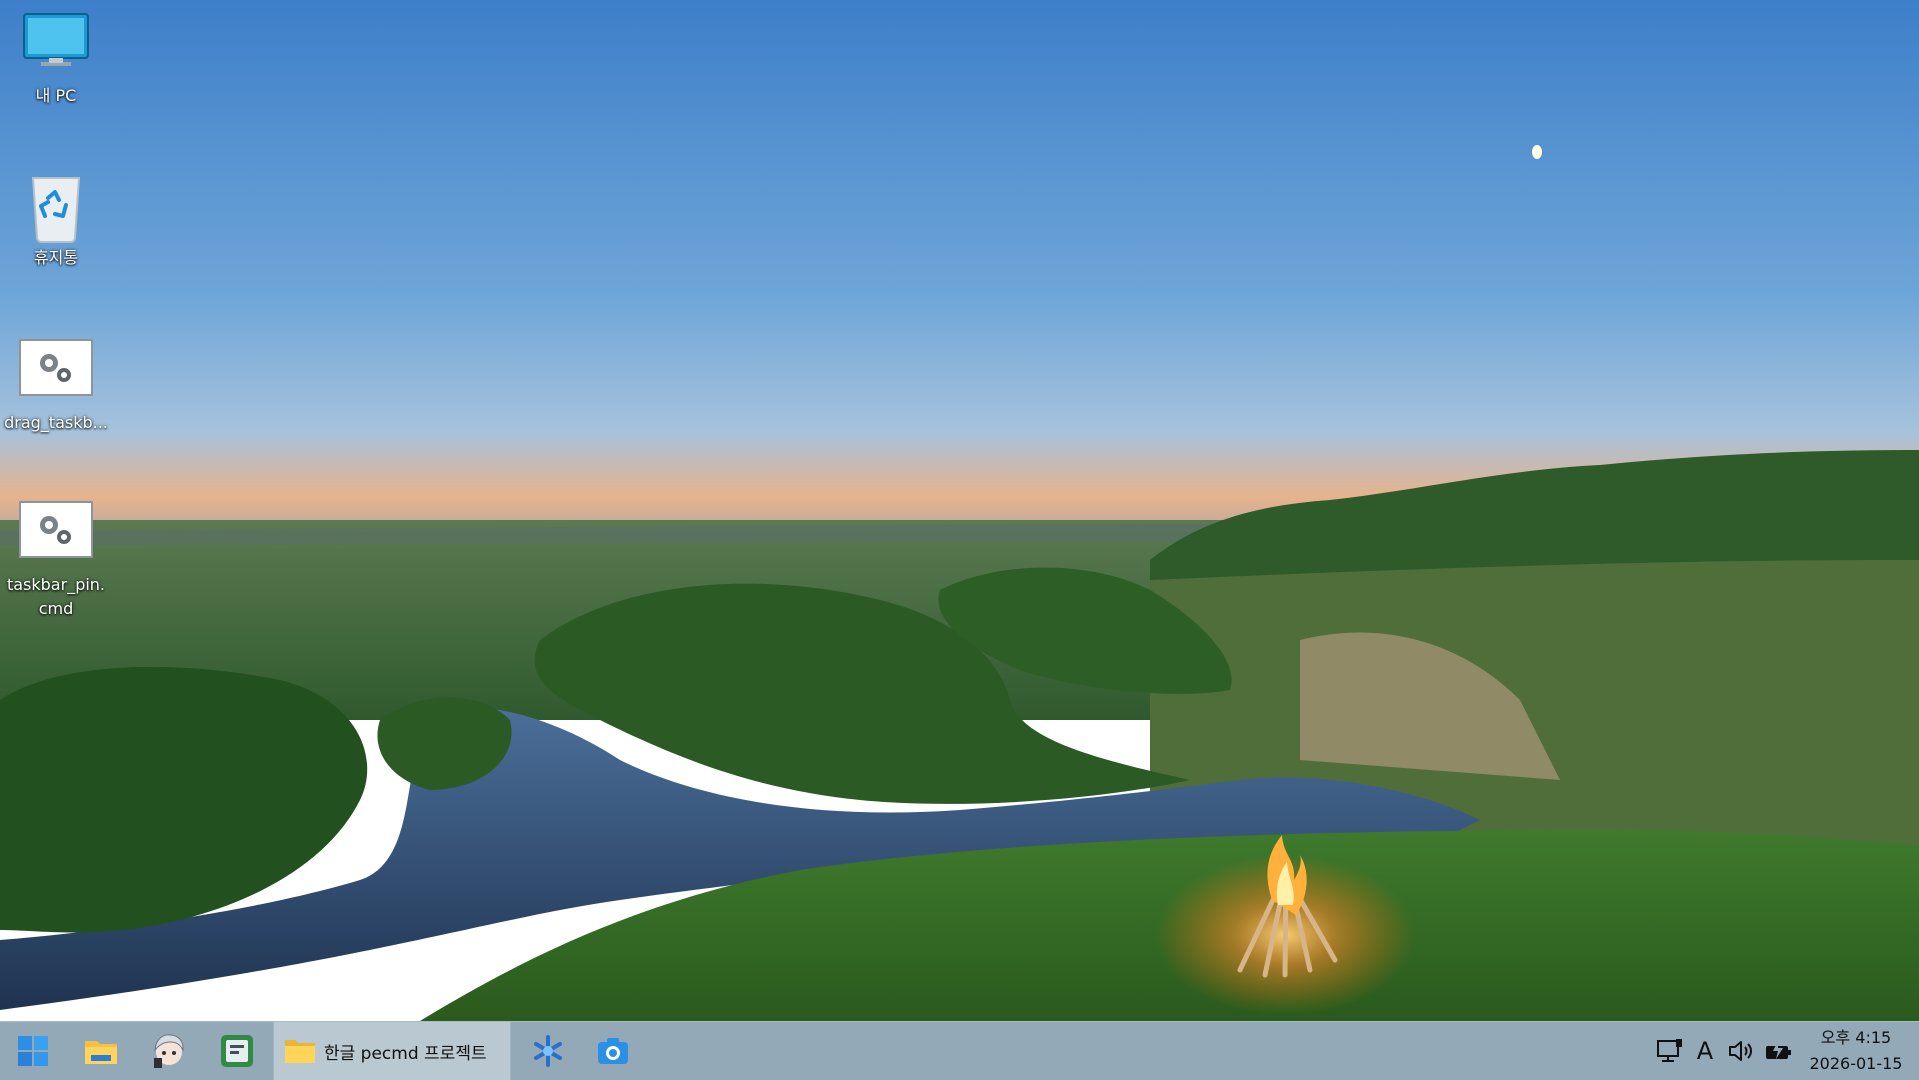 The image size is (1919, 1080). I want to click on tray-battery-button, so click(1778, 1051).